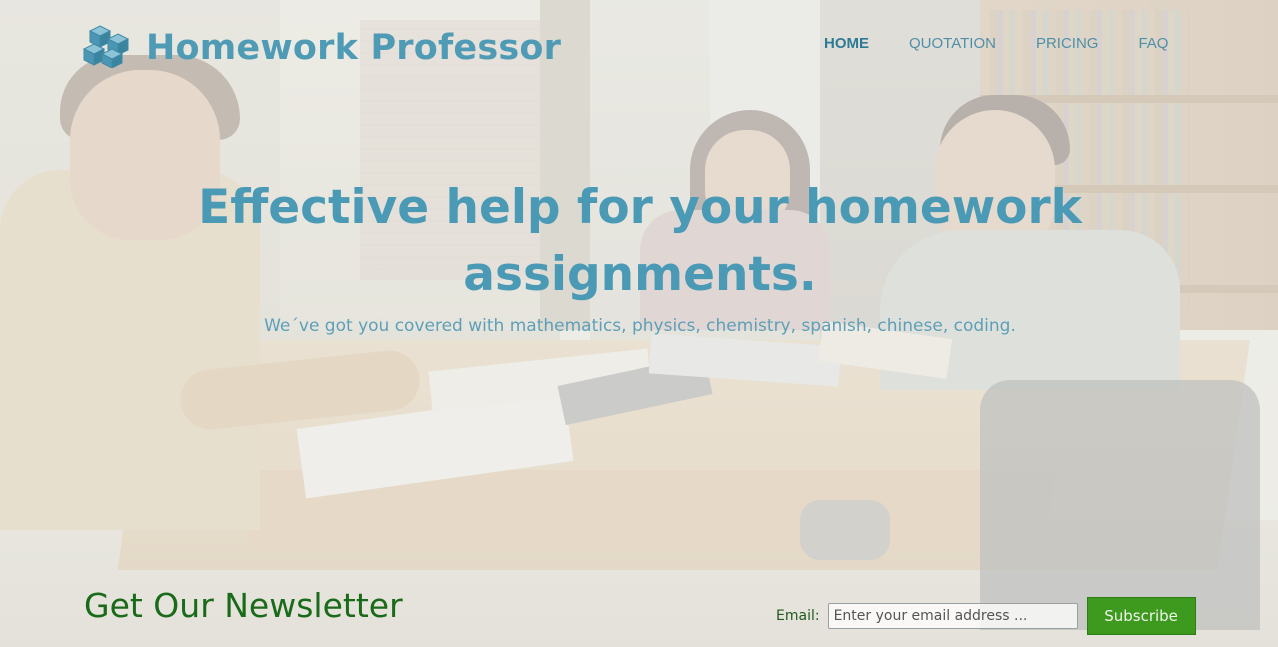 Image resolution: width=1278 pixels, height=647 pixels. I want to click on nav-home: HOME, so click(846, 43).